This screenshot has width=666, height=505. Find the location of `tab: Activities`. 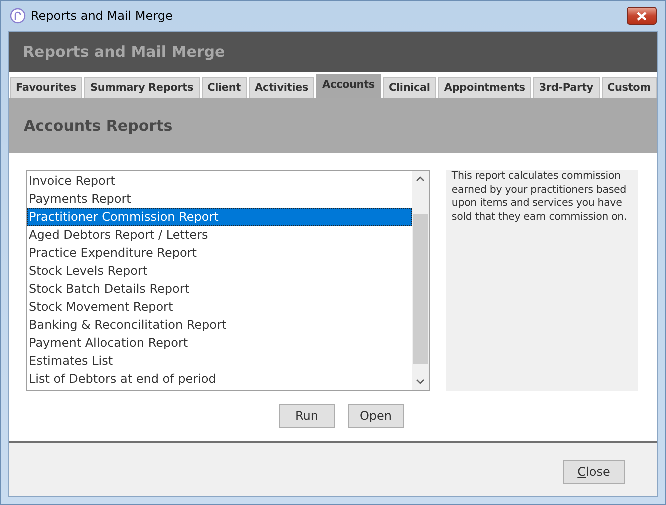

tab: Activities is located at coordinates (281, 87).